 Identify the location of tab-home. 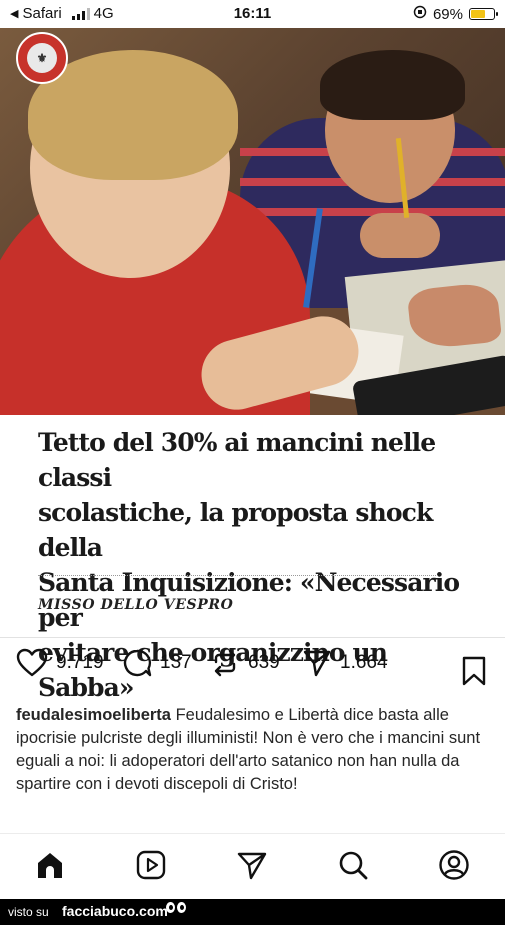
(50, 867).